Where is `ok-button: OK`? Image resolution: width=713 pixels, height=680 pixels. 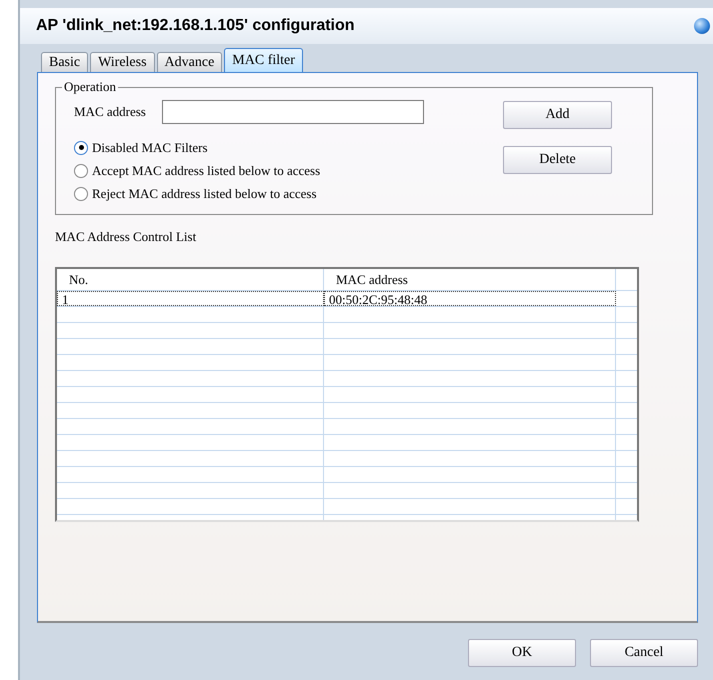 ok-button: OK is located at coordinates (522, 653).